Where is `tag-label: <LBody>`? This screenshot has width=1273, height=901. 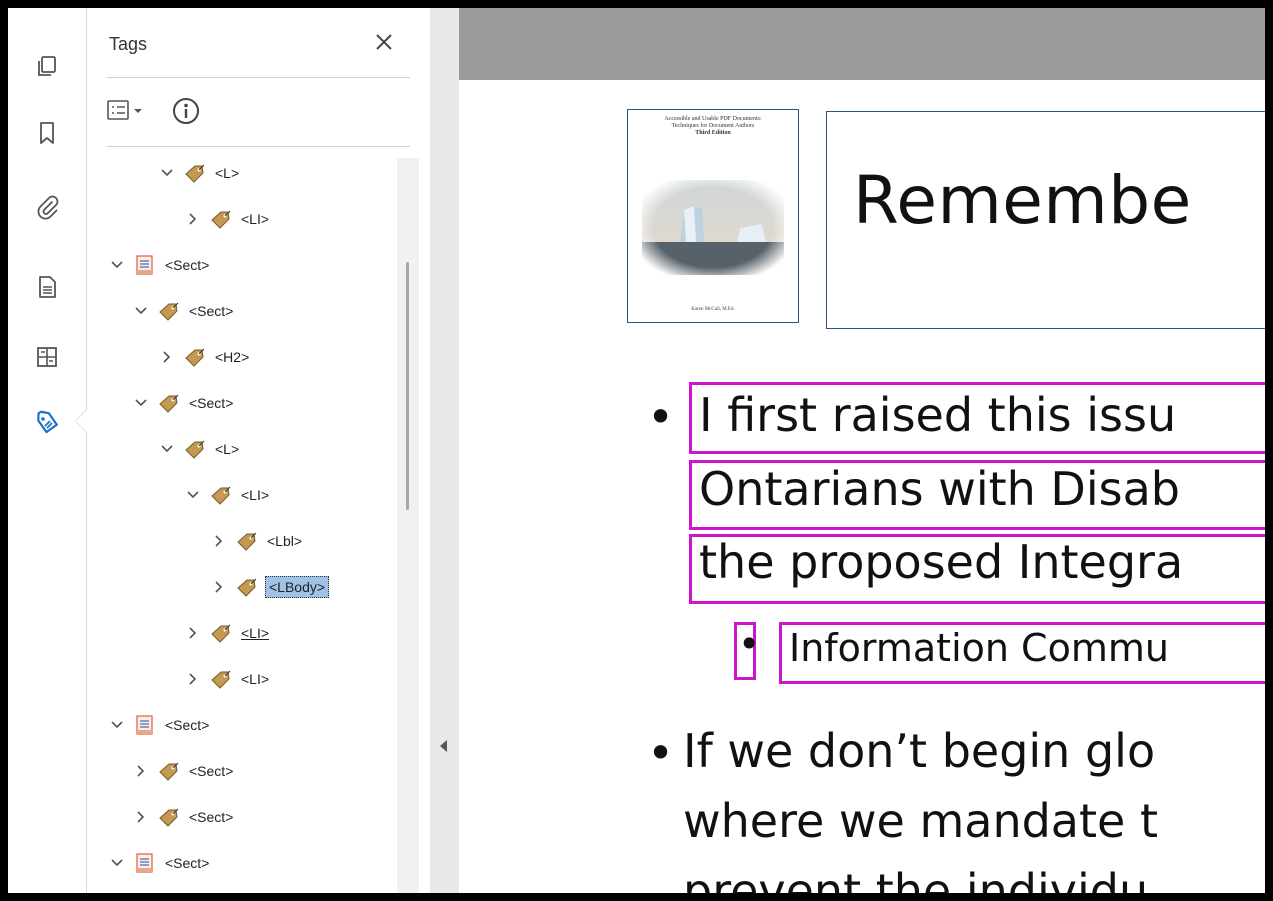 tag-label: <LBody> is located at coordinates (297, 587).